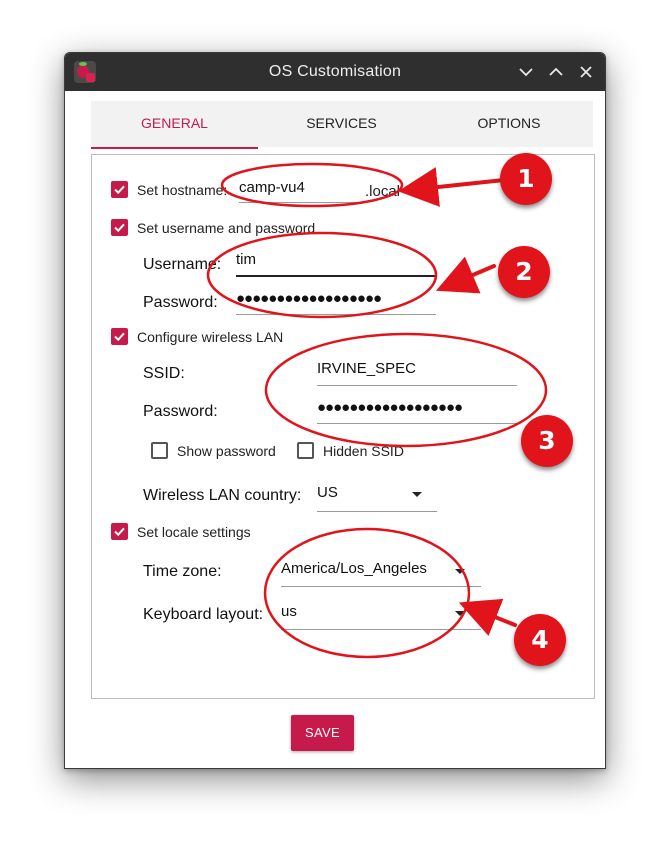  Describe the element at coordinates (180, 302) in the screenshot. I see `user-password-label: Password:` at that location.